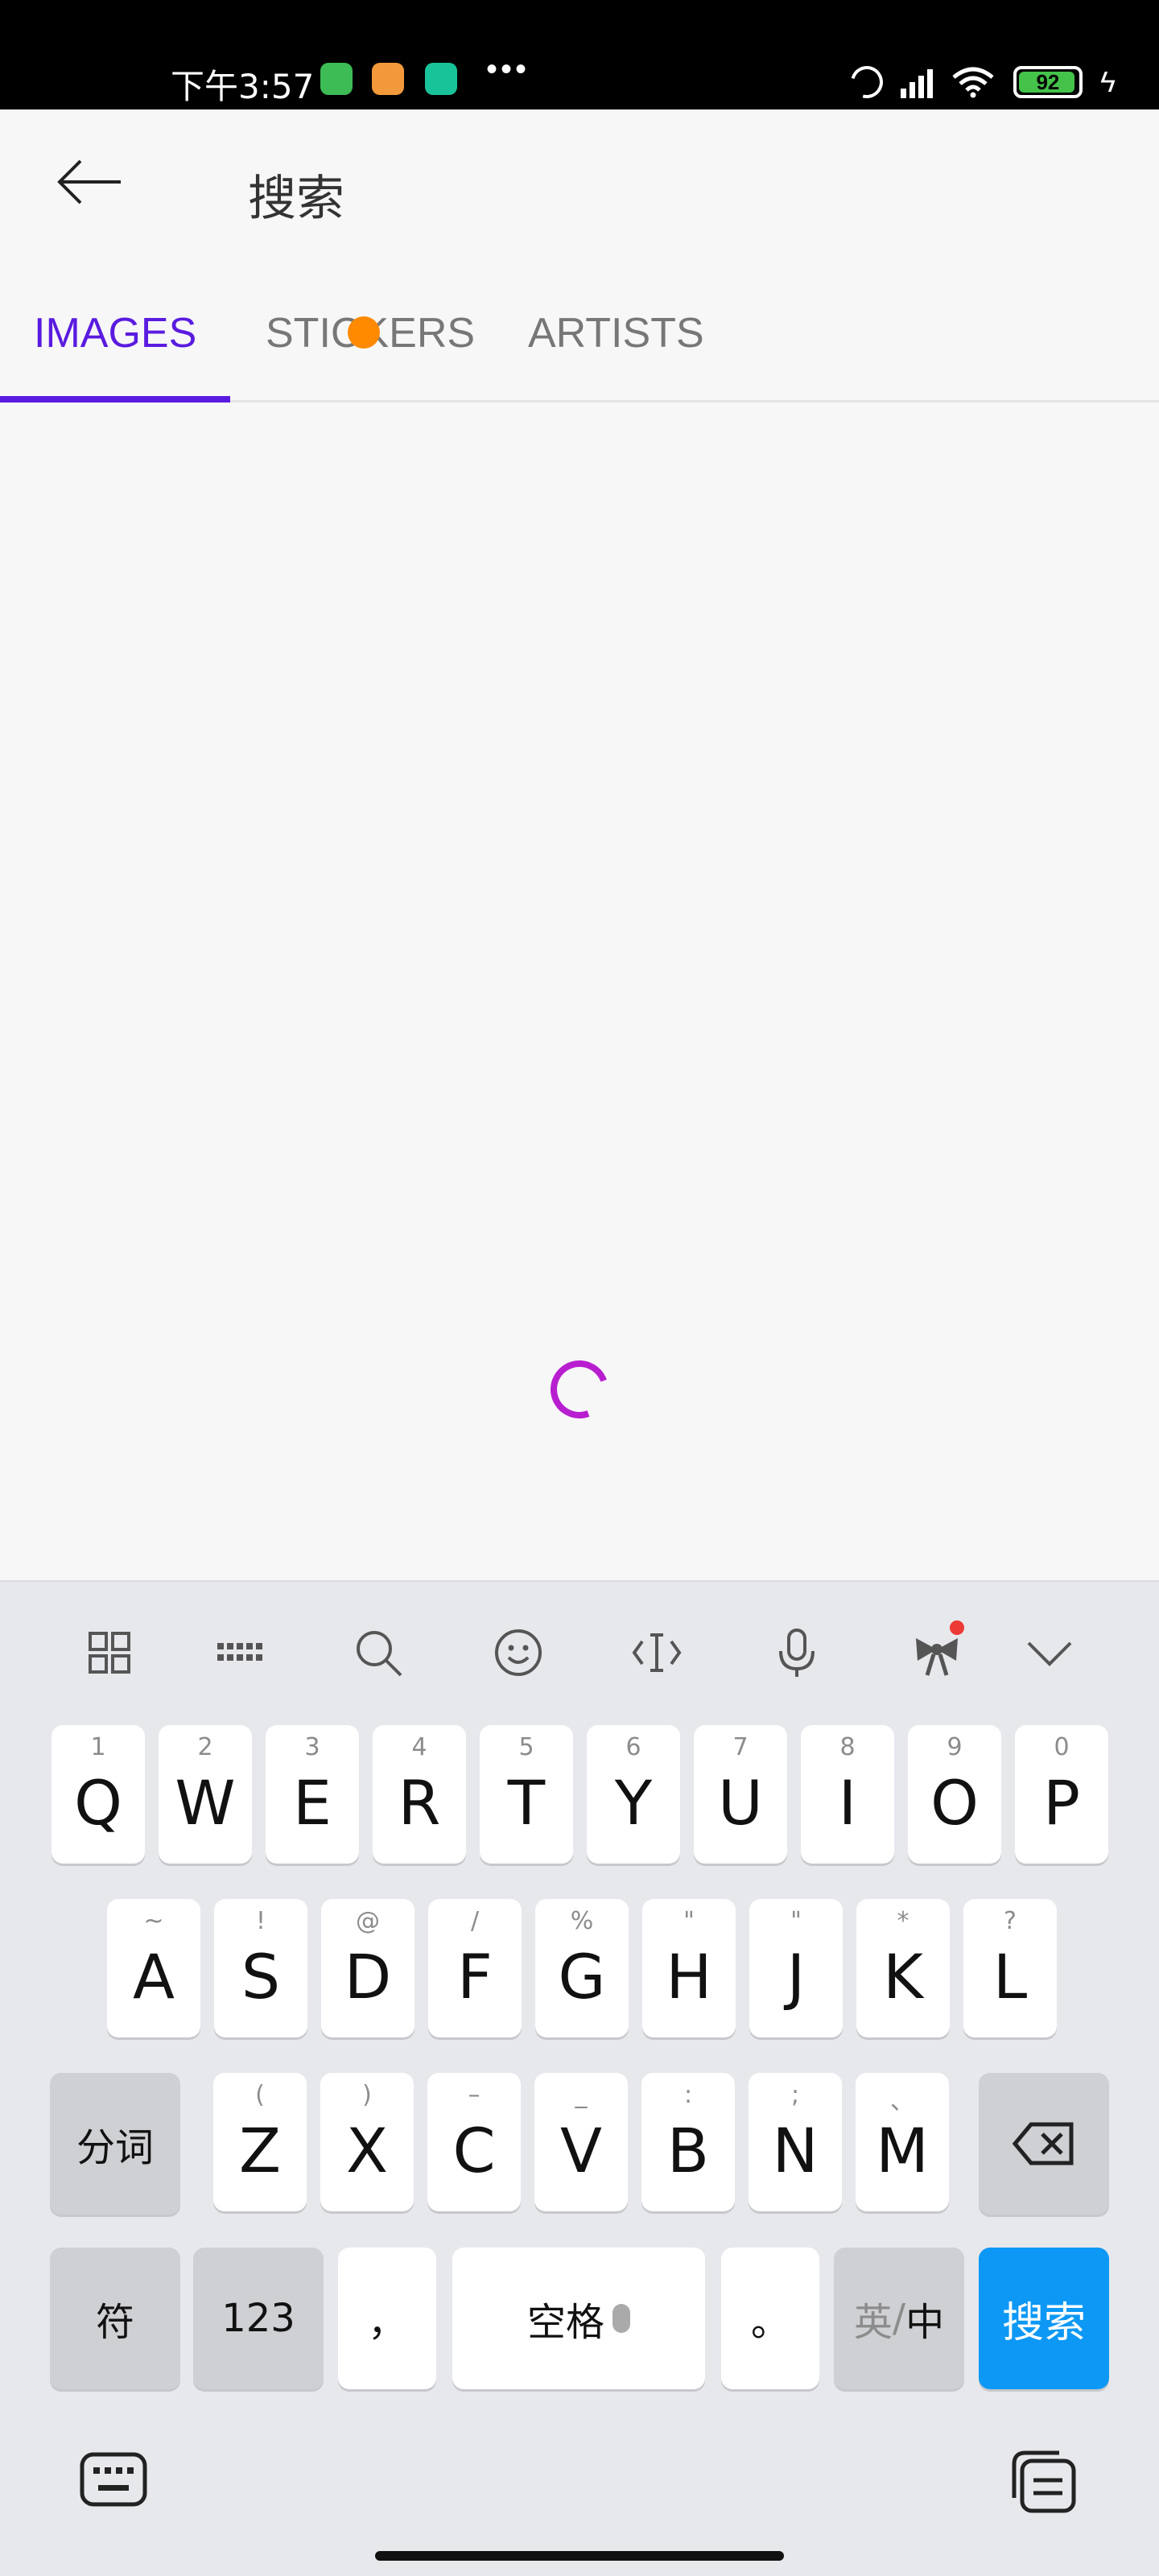 The image size is (1159, 2576). I want to click on space-key: 空格, so click(578, 2318).